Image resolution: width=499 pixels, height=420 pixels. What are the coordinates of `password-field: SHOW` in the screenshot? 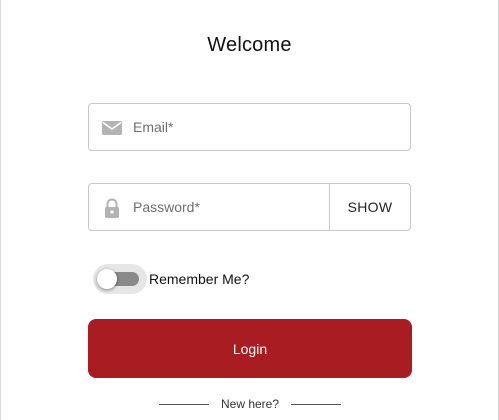 It's located at (249, 207).